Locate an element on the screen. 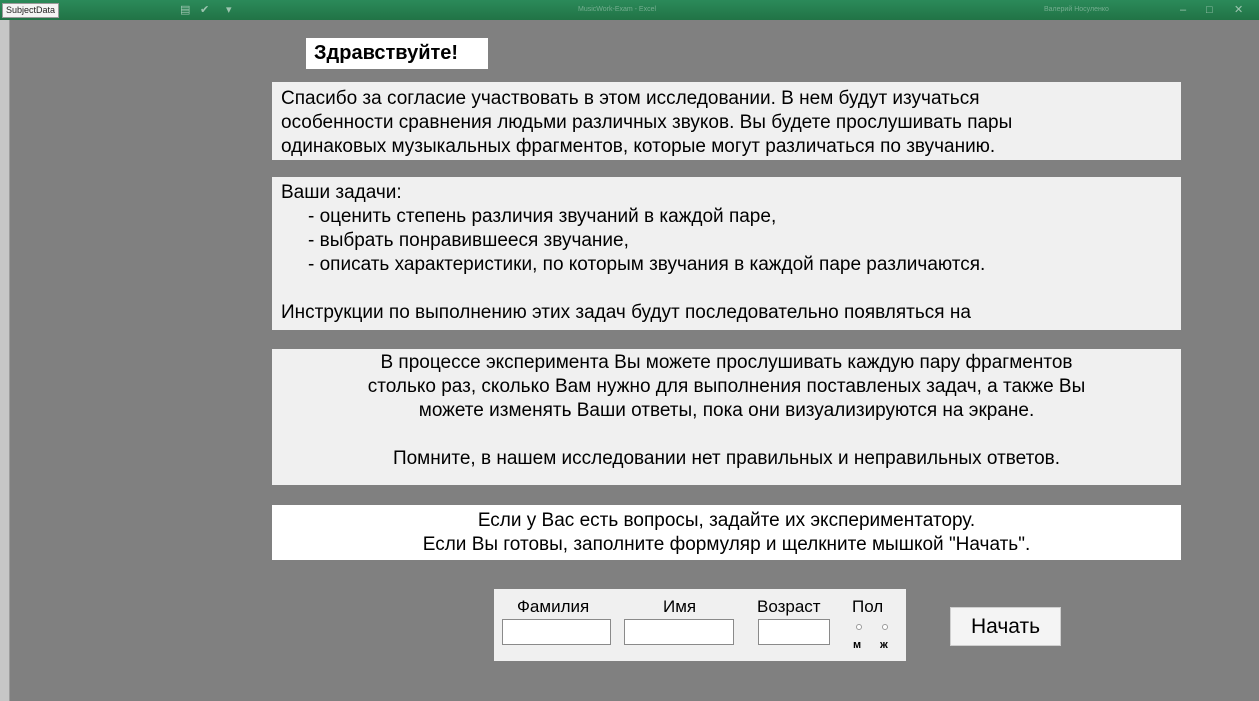 This screenshot has width=1259, height=701. age-label: Возраст is located at coordinates (789, 606).